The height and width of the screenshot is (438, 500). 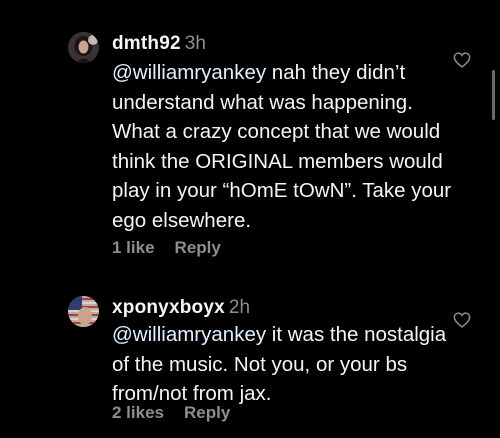 What do you see at coordinates (195, 43) in the screenshot?
I see `timestamp: 3h` at bounding box center [195, 43].